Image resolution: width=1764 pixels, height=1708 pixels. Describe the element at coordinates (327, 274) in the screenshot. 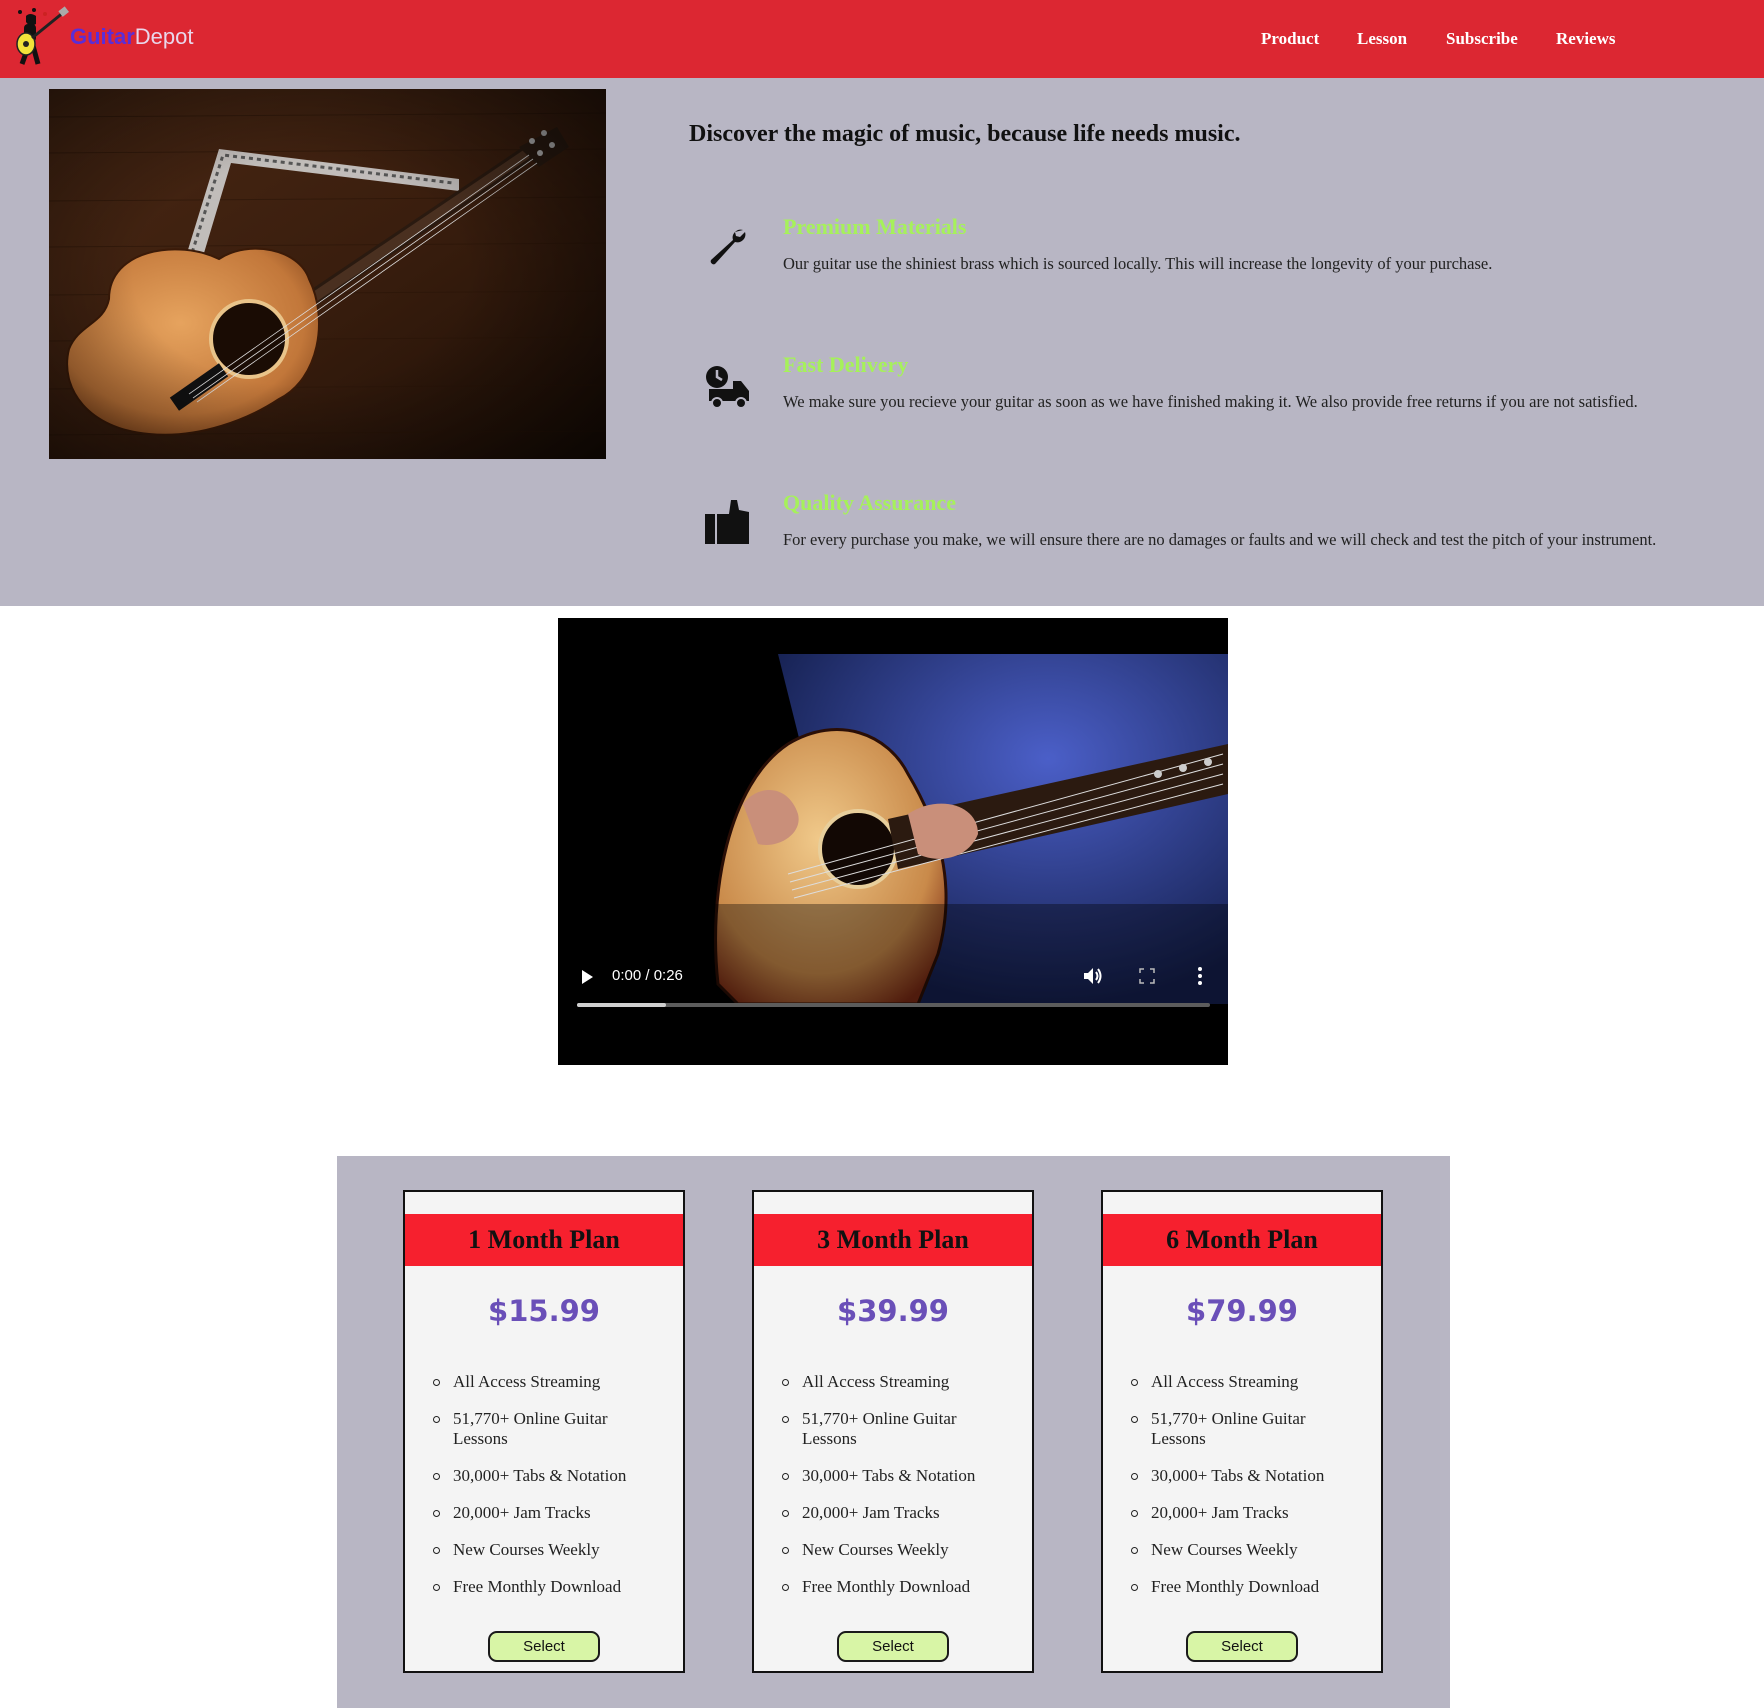

I see `guitar-photo` at that location.